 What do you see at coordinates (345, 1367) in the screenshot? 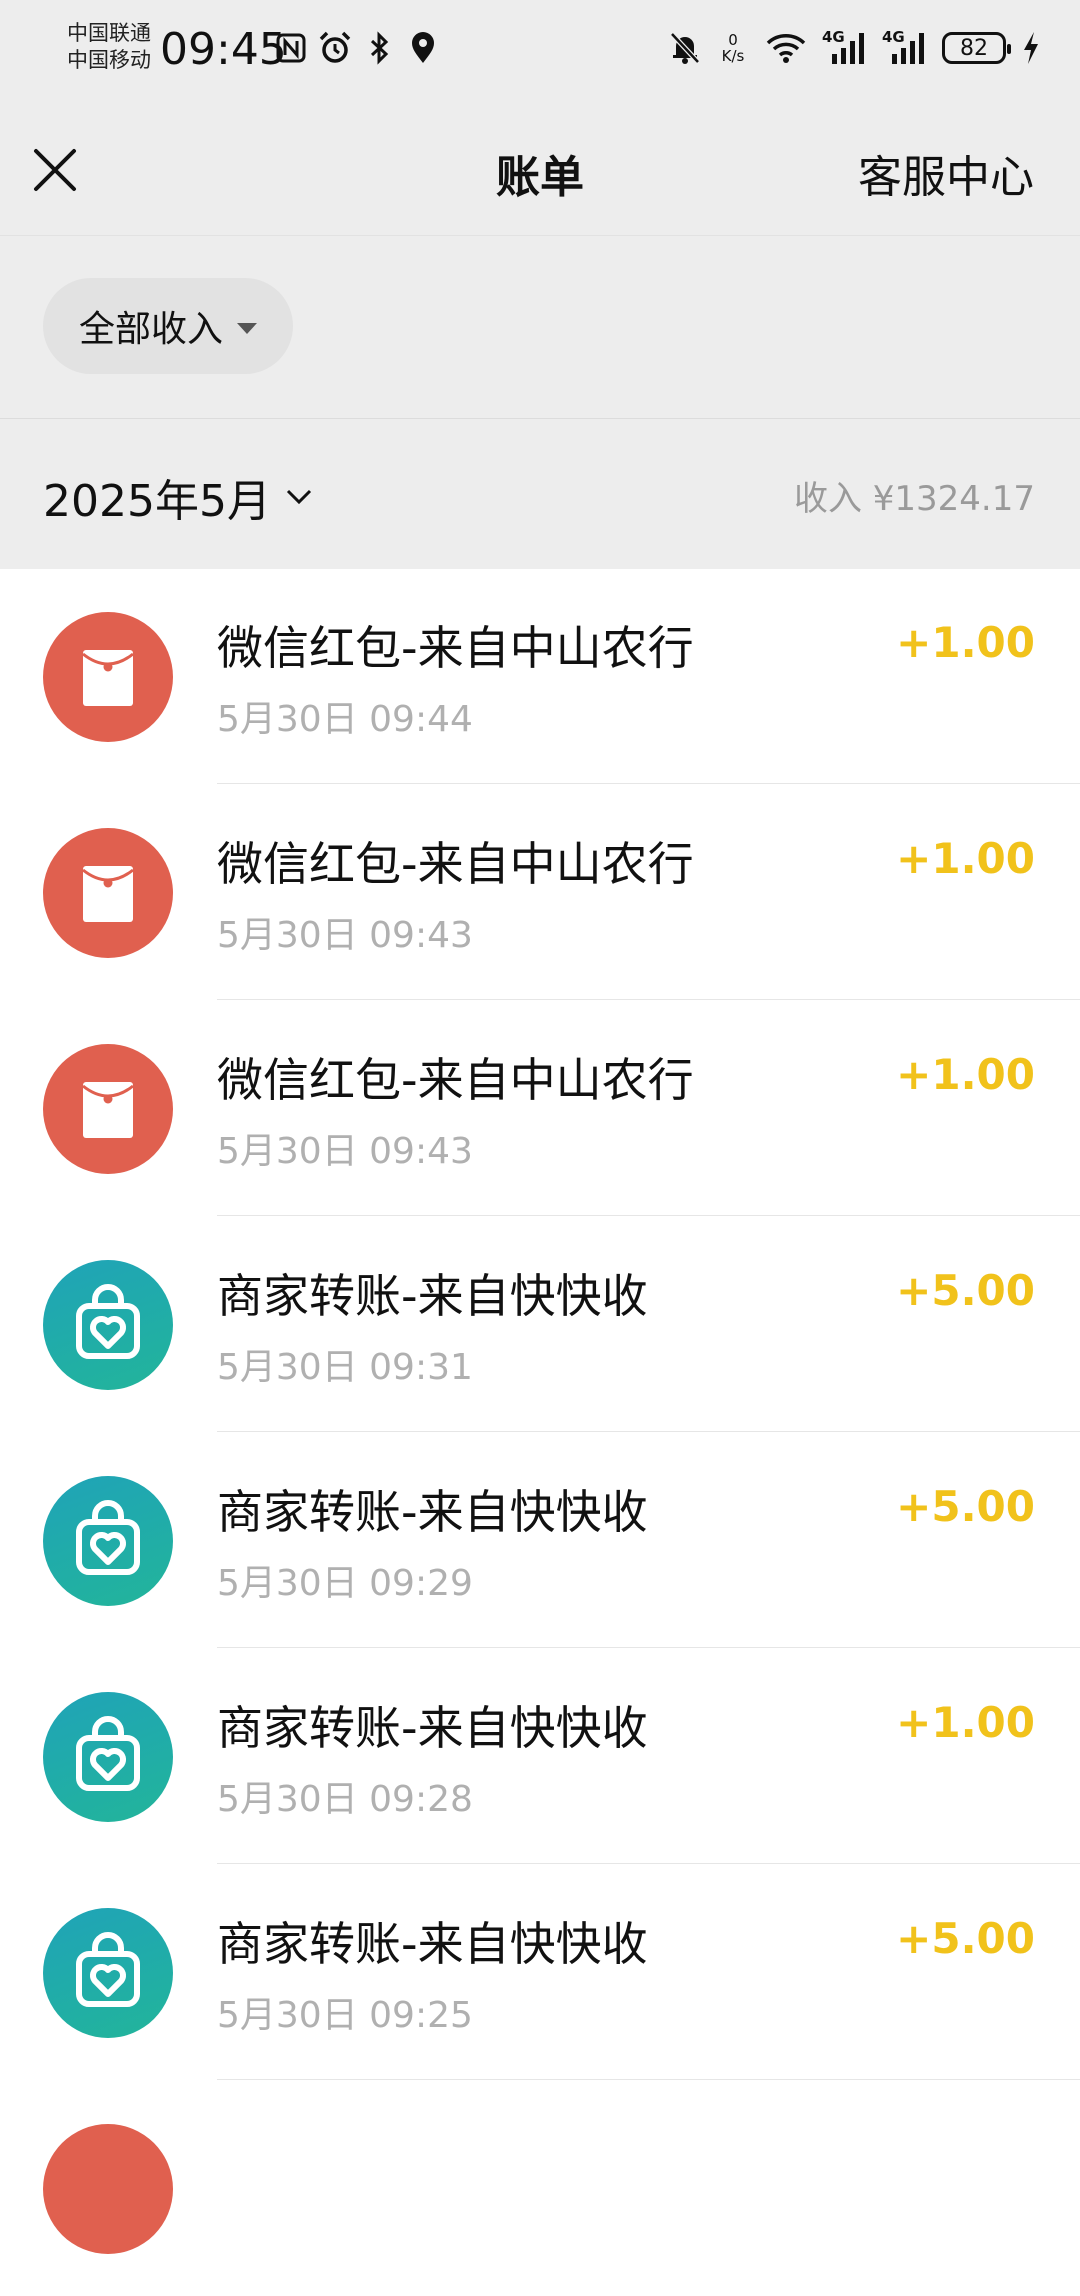
I see `transaction-time: 5月30日 09:31` at bounding box center [345, 1367].